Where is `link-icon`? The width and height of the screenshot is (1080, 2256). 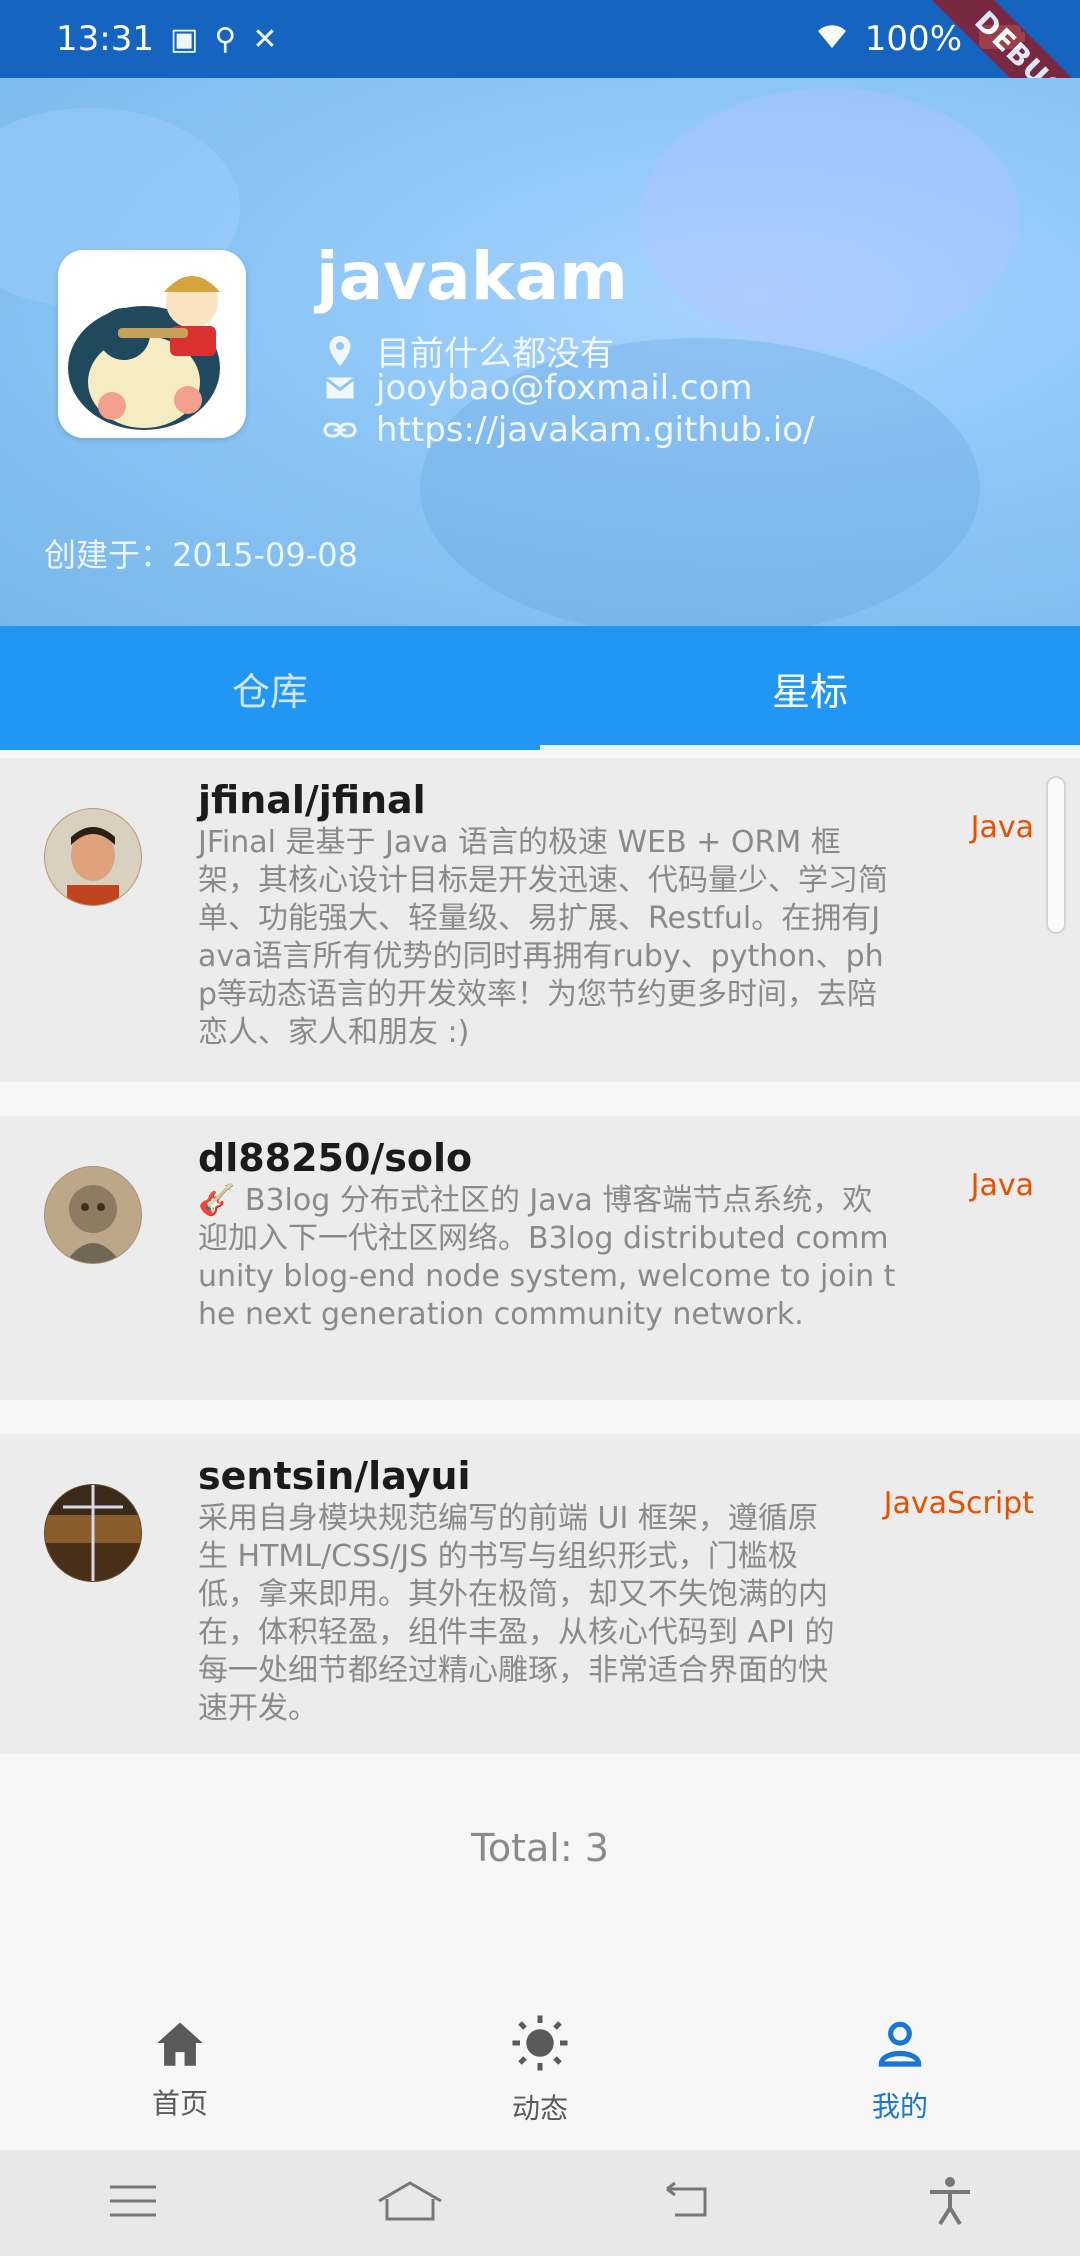
link-icon is located at coordinates (340, 430).